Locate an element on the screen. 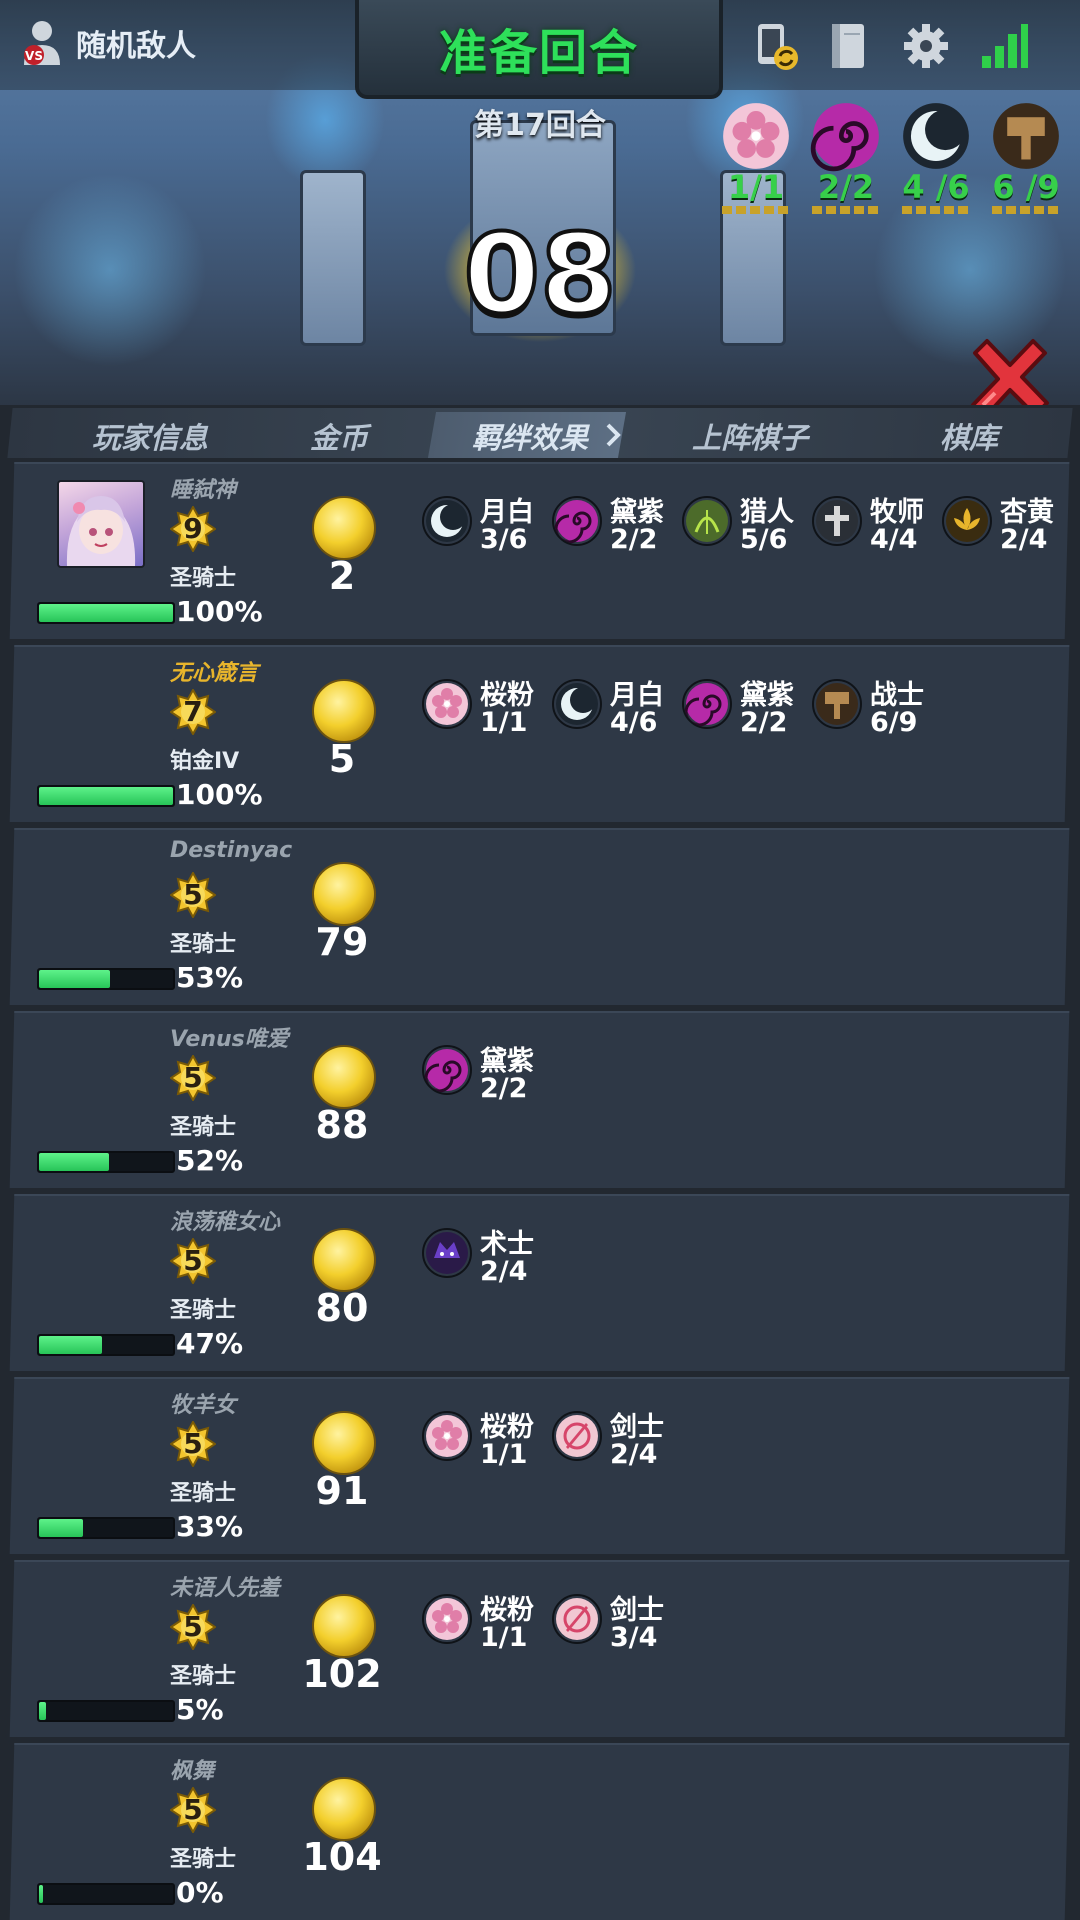 The image size is (1080, 1920). player-name: 浪荡稚女心 is located at coordinates (225, 1222).